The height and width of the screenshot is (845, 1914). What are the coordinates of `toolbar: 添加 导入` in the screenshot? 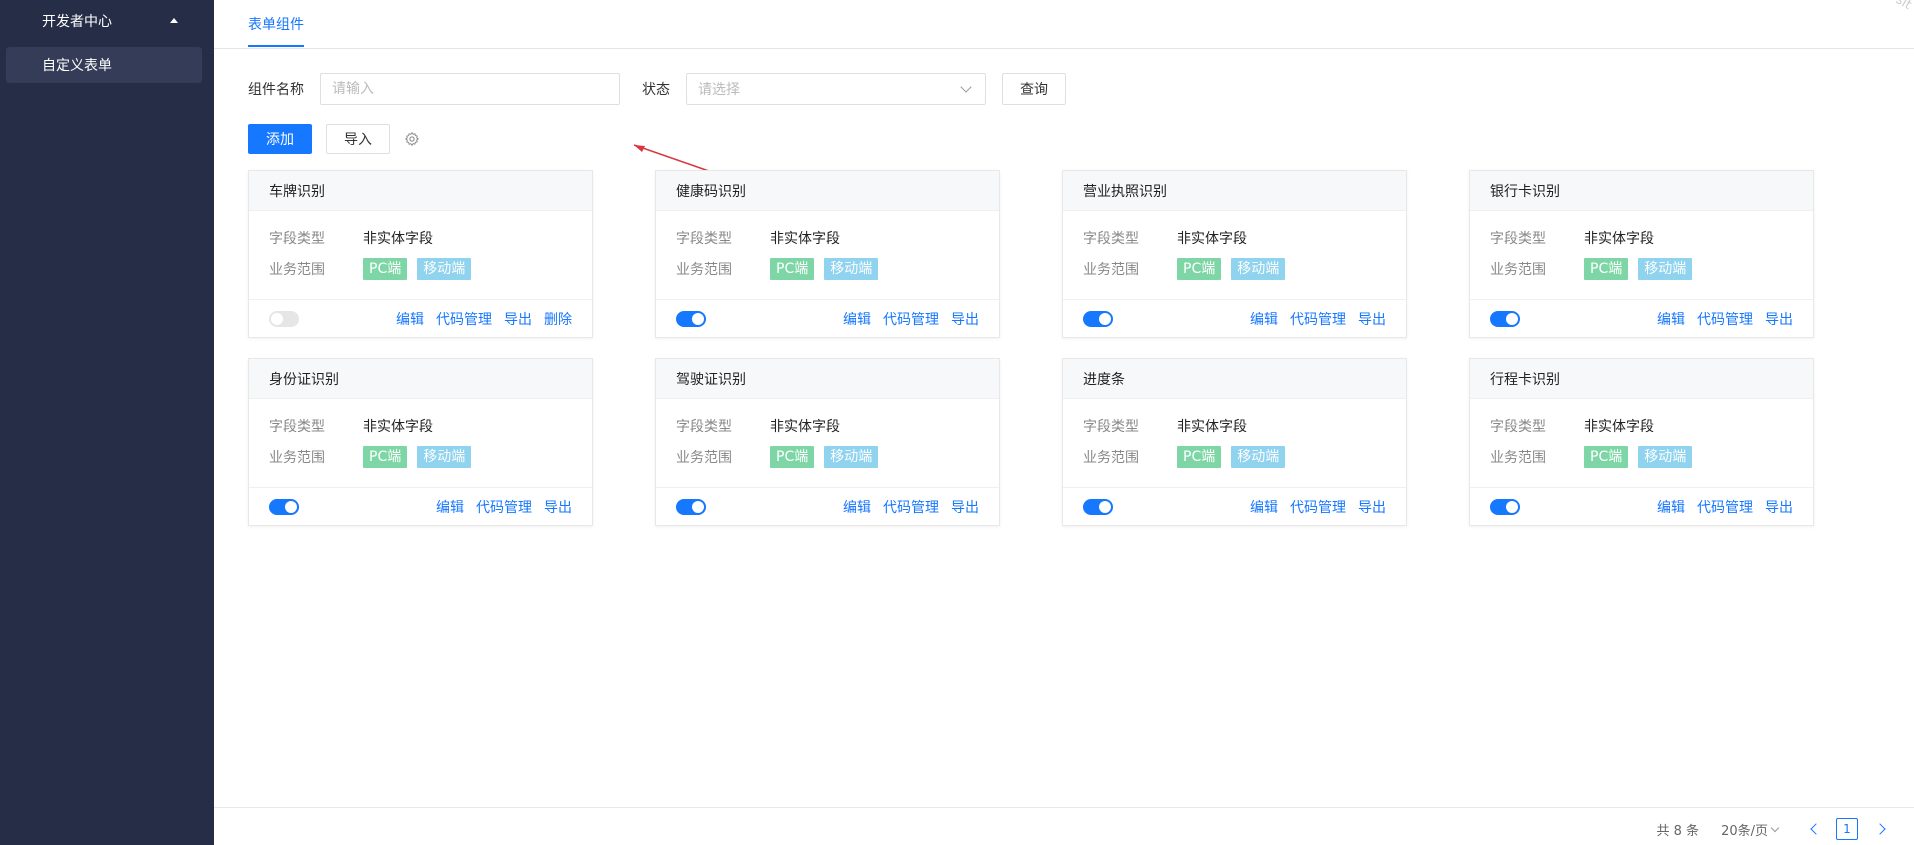 It's located at (334, 139).